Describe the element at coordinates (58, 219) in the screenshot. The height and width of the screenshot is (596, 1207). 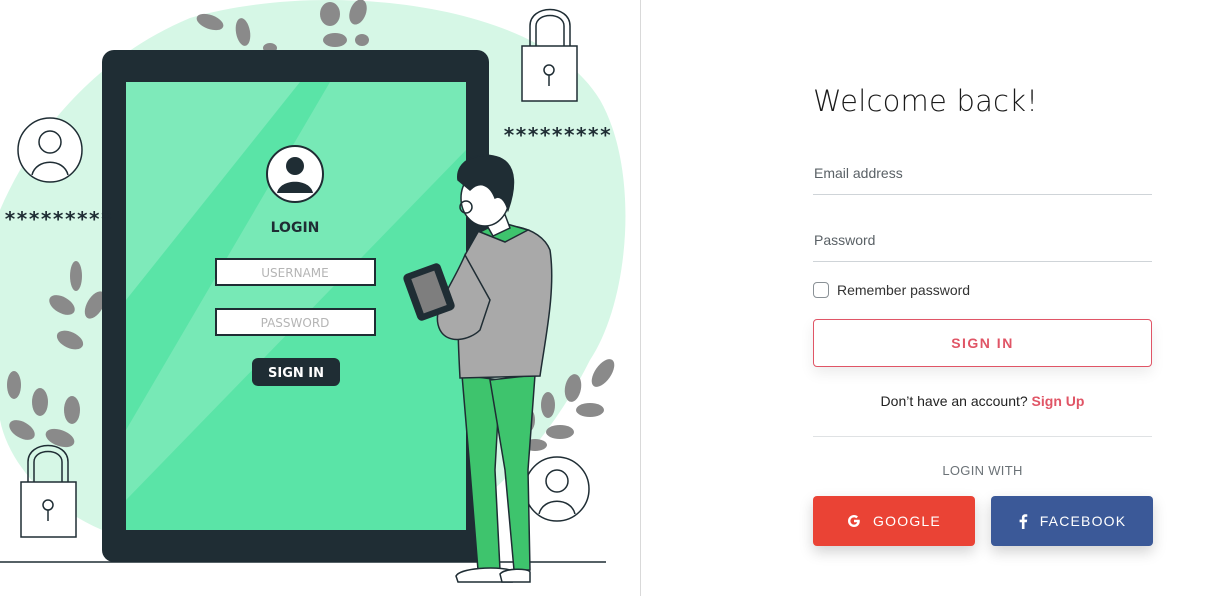
I see `password-mask-left: *********` at that location.